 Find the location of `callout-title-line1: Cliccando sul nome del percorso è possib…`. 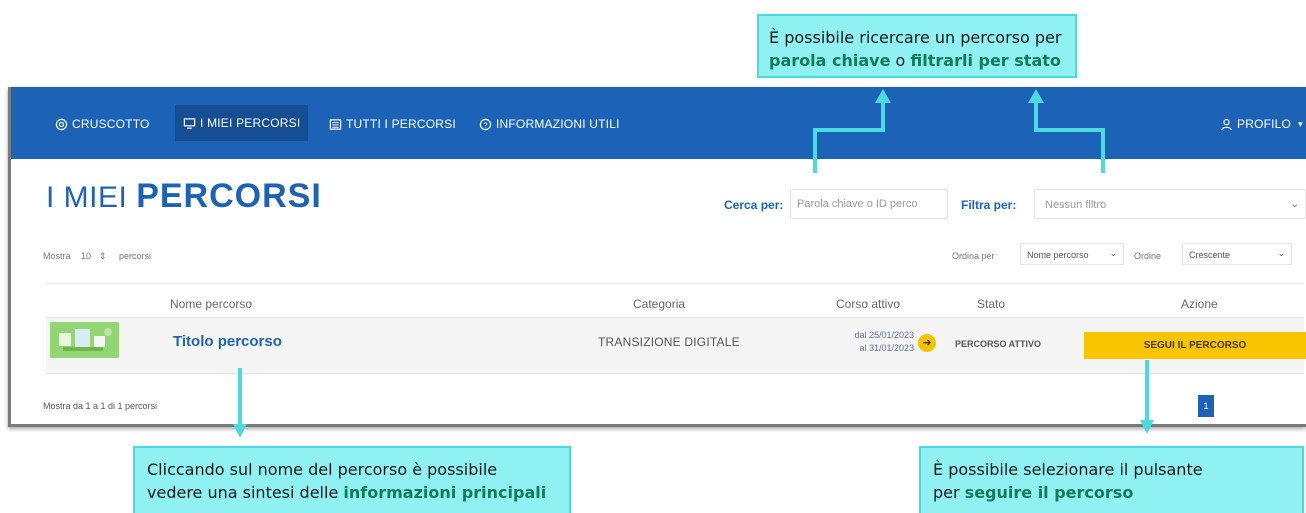

callout-title-line1: Cliccando sul nome del percorso è possib… is located at coordinates (322, 469).